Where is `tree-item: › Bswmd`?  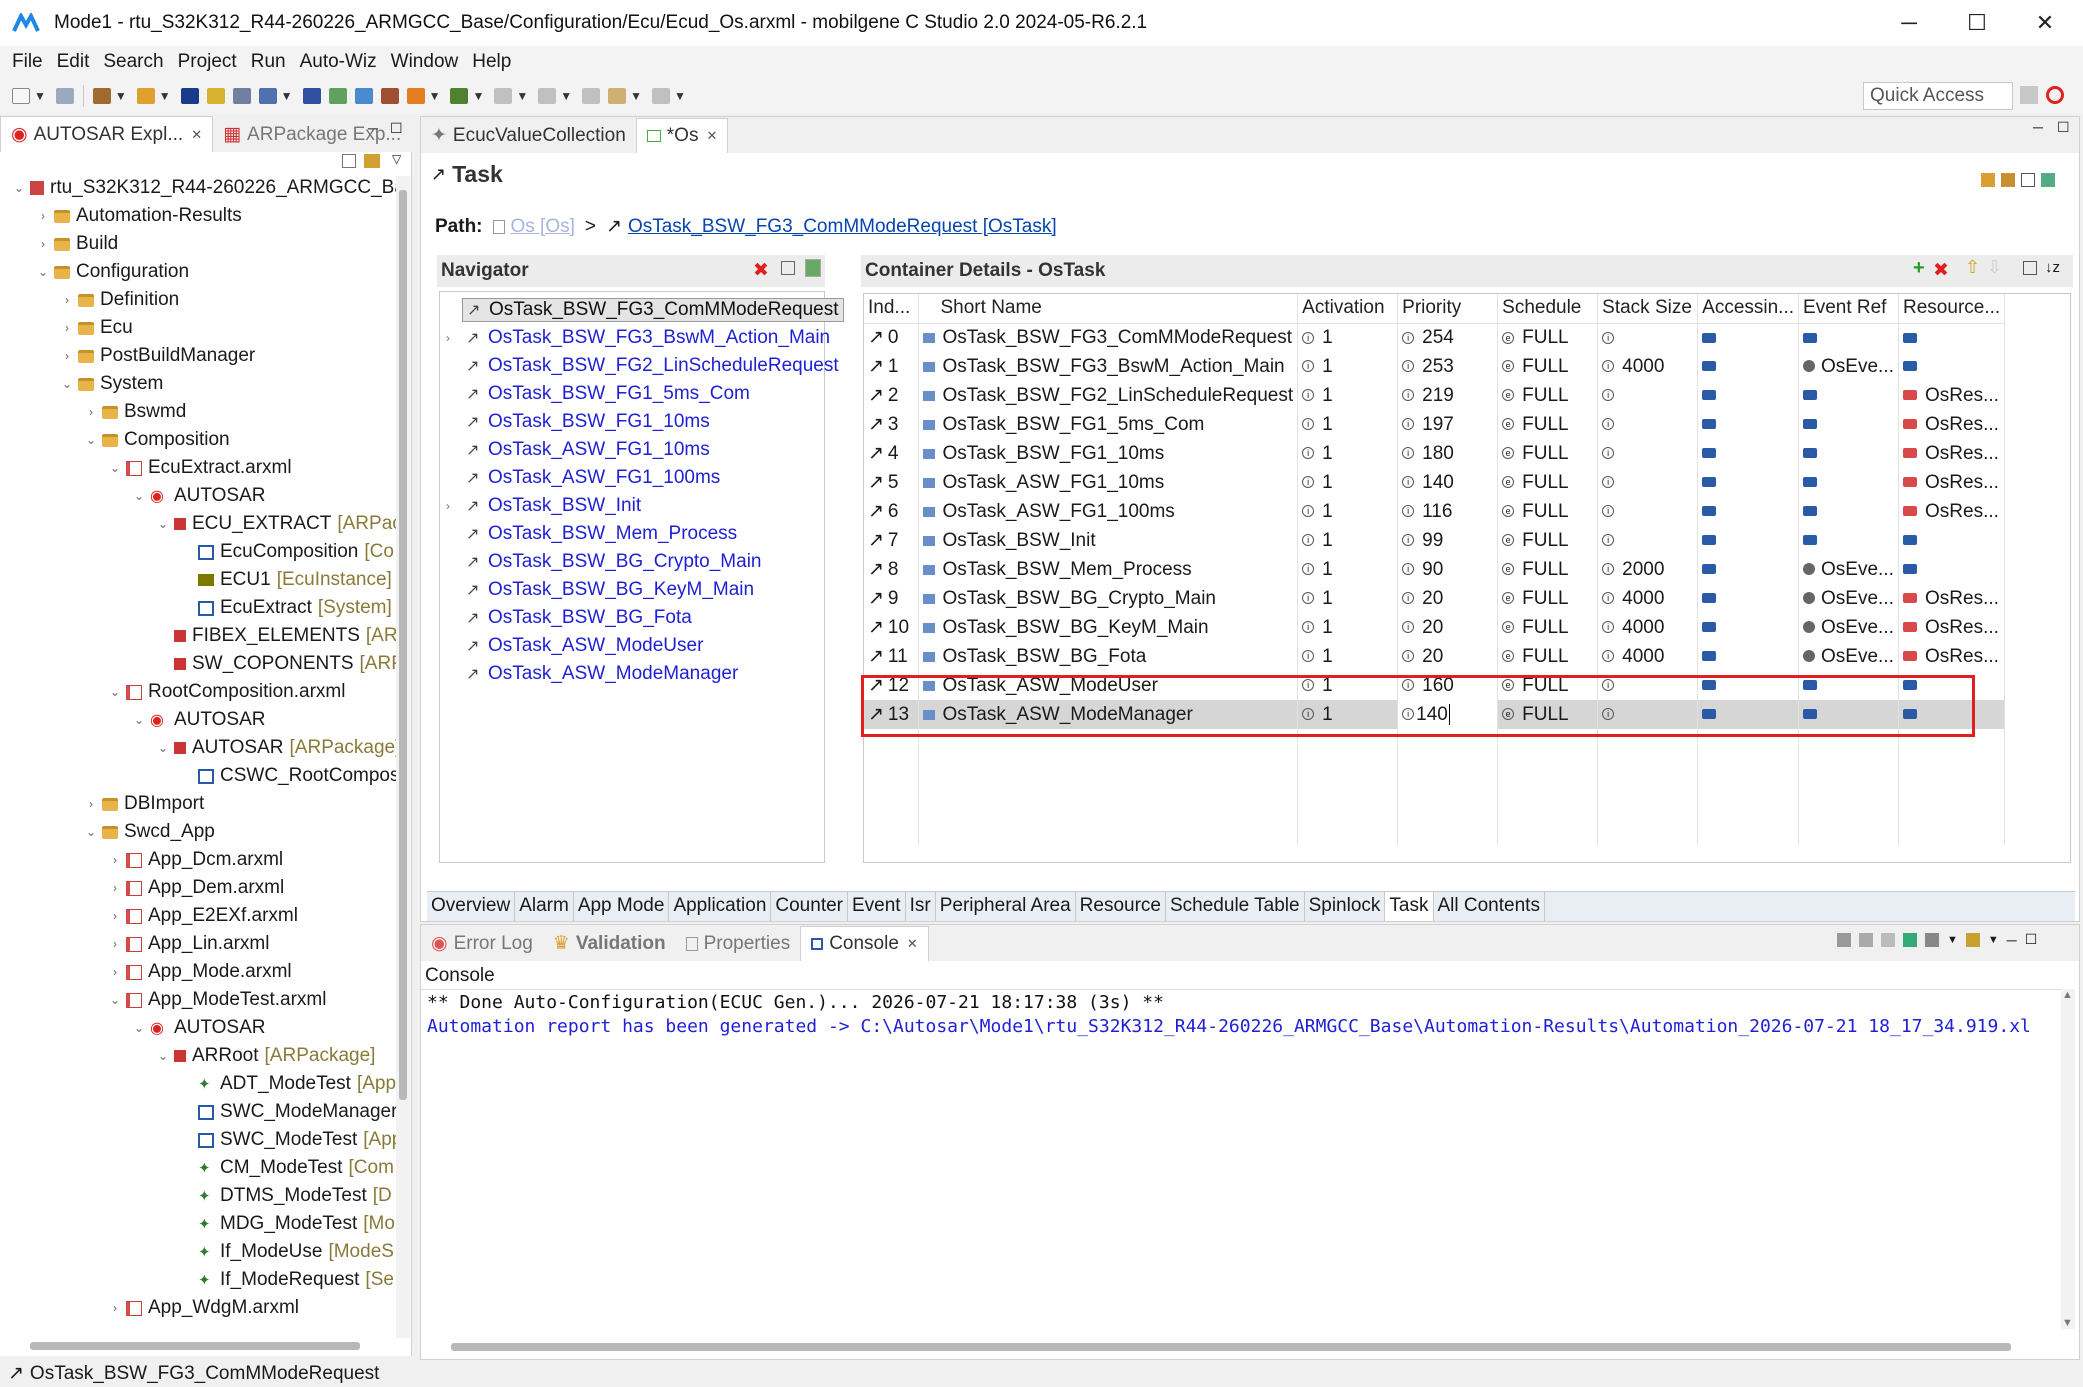
tree-item: › Bswmd is located at coordinates (135, 412).